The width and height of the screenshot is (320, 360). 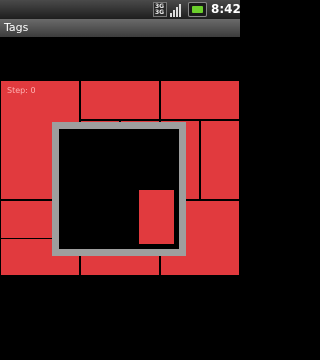 What do you see at coordinates (120, 9) in the screenshot?
I see `status-bar: 3G 3G 8:42` at bounding box center [120, 9].